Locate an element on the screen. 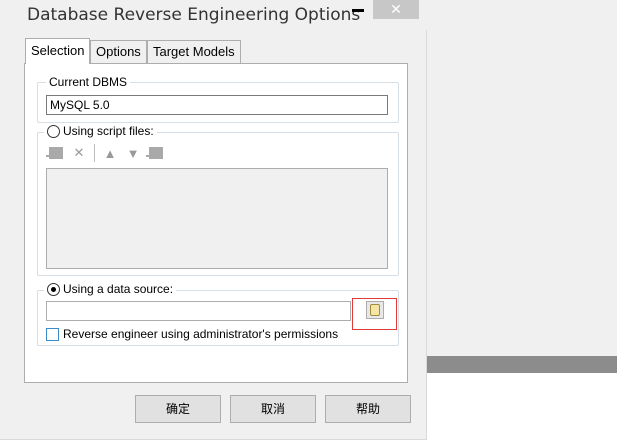 This screenshot has width=617, height=444. move-down-icon: ▼ is located at coordinates (133, 153).